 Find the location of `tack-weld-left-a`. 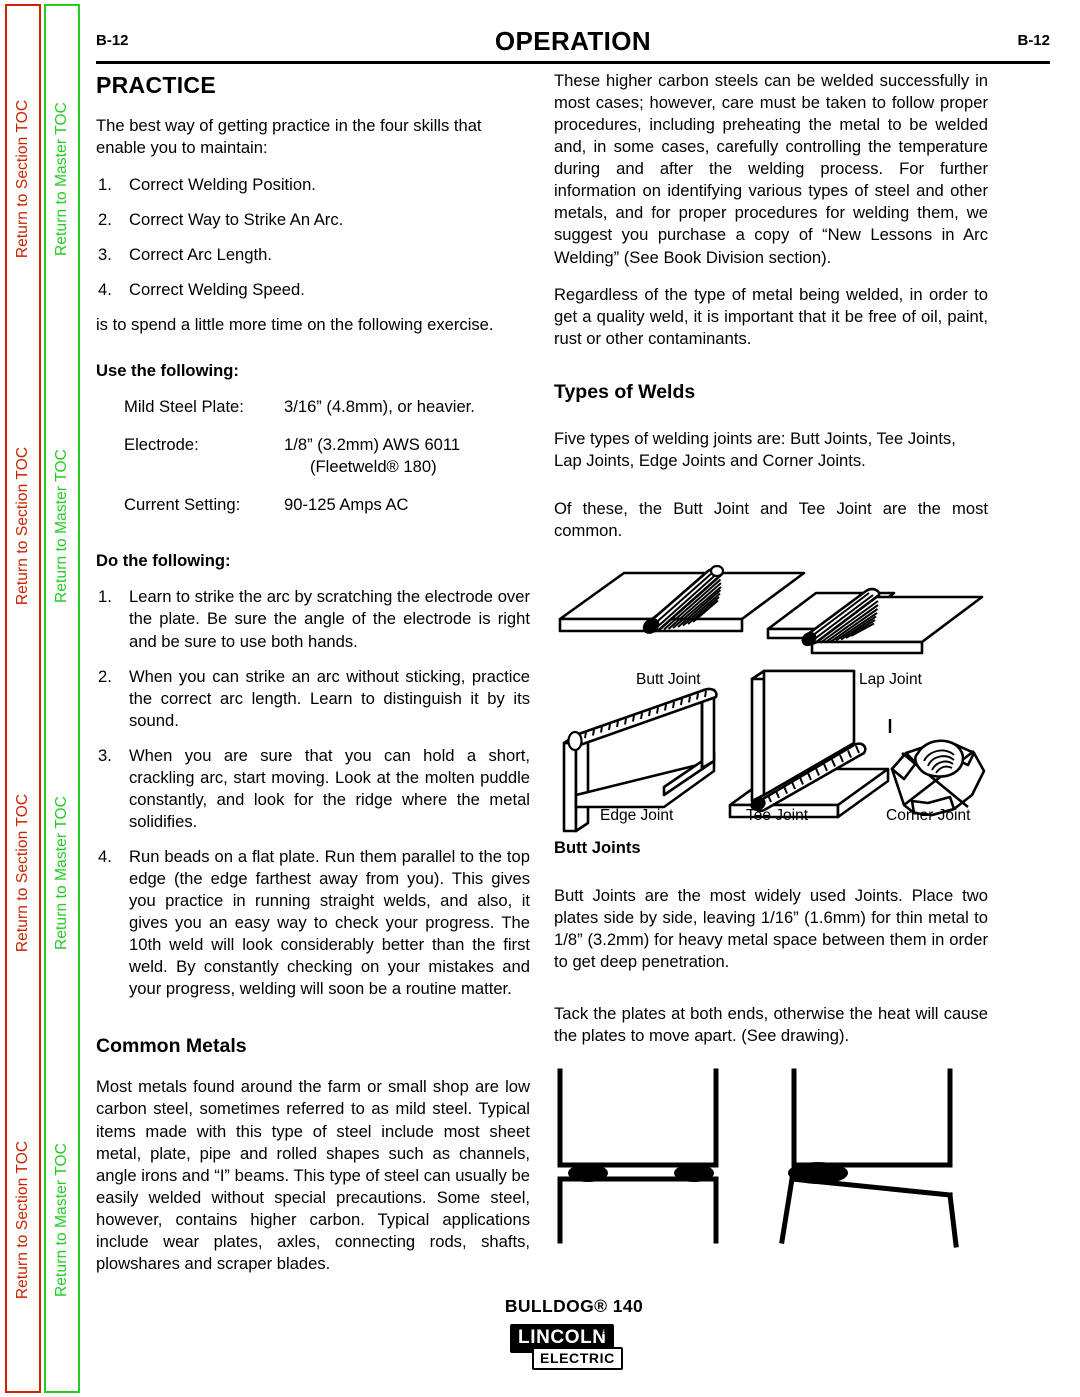

tack-weld-left-a is located at coordinates (588, 1173).